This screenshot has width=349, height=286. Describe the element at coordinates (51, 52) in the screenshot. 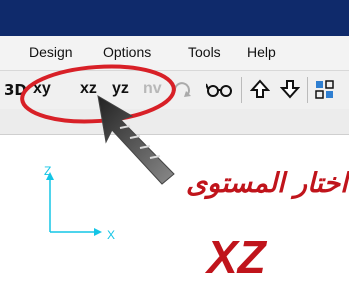

I see `menu-design: Design` at that location.